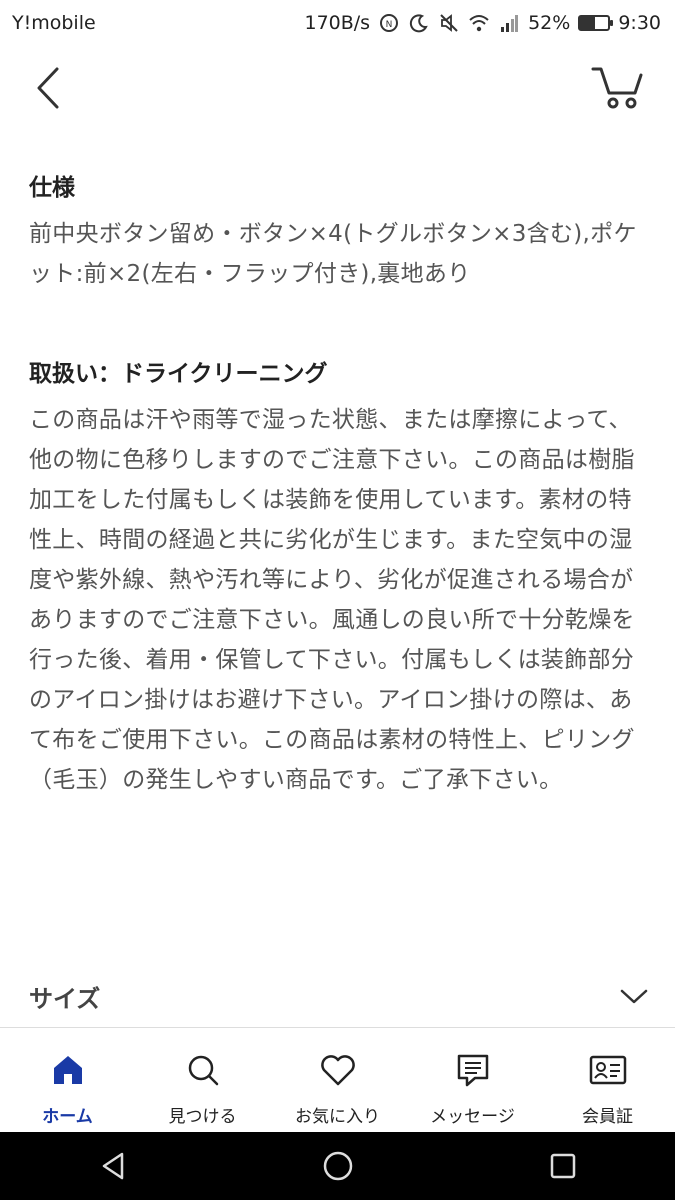 The height and width of the screenshot is (1200, 675). What do you see at coordinates (587, 23) in the screenshot?
I see `battery-fill` at bounding box center [587, 23].